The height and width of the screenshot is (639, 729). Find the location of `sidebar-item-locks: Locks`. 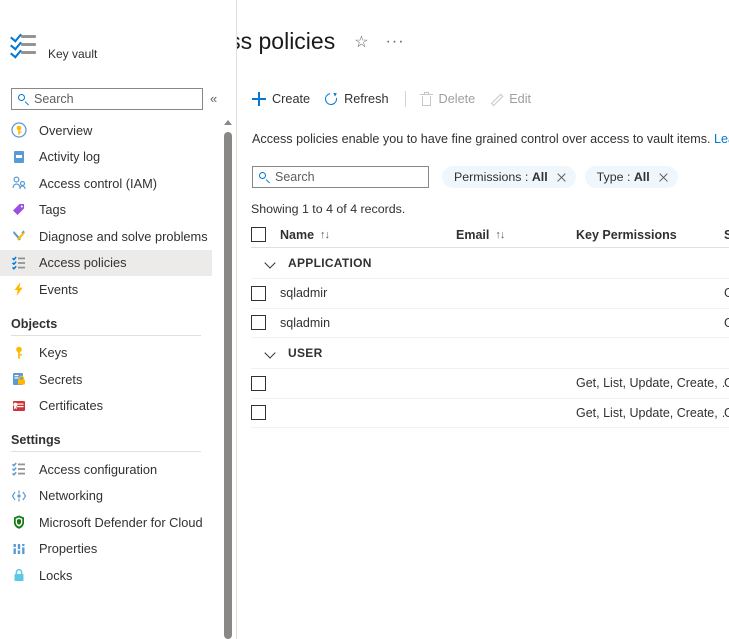

sidebar-item-locks: Locks is located at coordinates (106, 575).